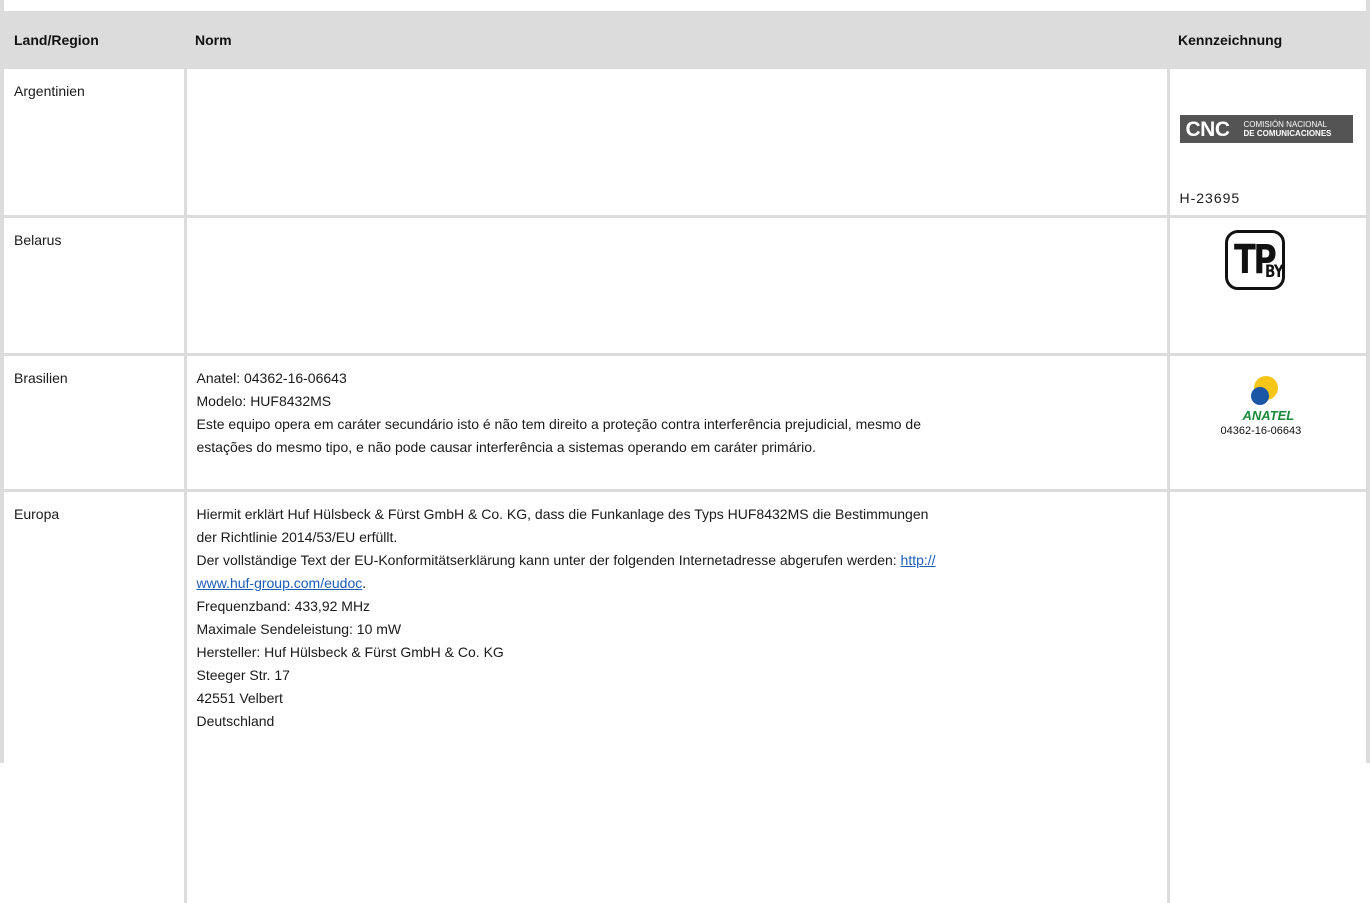 The image size is (1370, 903). I want to click on country-cell: Belarus, so click(94, 286).